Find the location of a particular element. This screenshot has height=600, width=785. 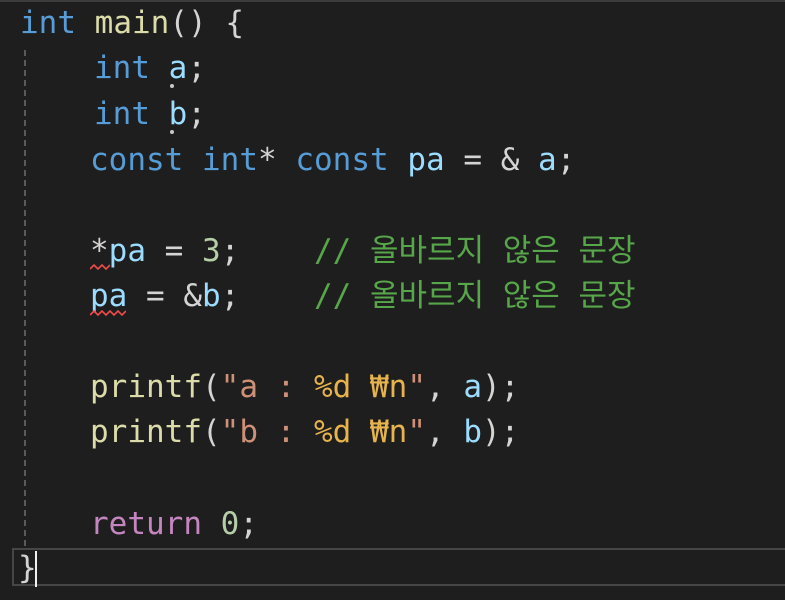

code-line-9: printf("a : %d ₩n", a); is located at coordinates (304, 387).